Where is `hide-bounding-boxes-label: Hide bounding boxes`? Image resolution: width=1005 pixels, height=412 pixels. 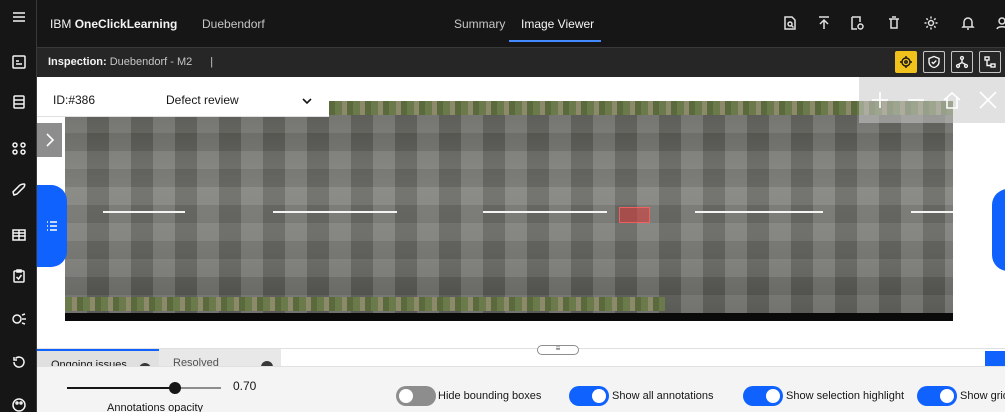
hide-bounding-boxes-label: Hide bounding boxes is located at coordinates (490, 396).